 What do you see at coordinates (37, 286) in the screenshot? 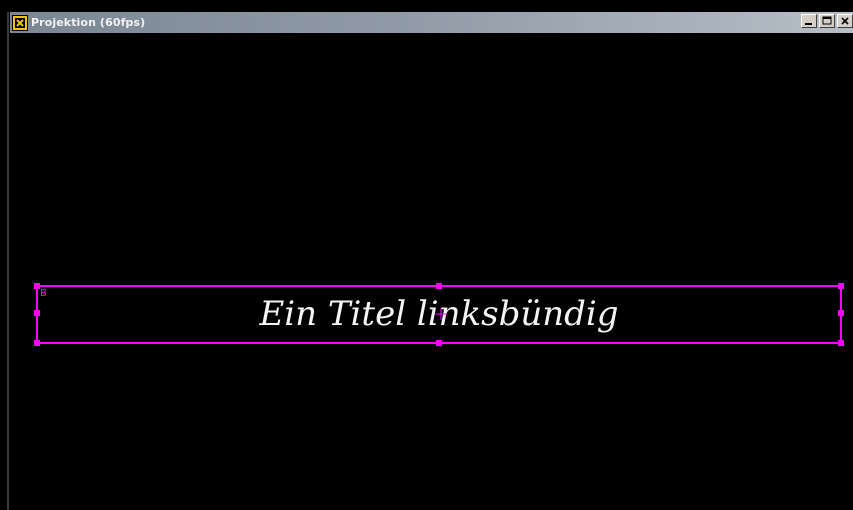
I see `resize-handle-top-left` at bounding box center [37, 286].